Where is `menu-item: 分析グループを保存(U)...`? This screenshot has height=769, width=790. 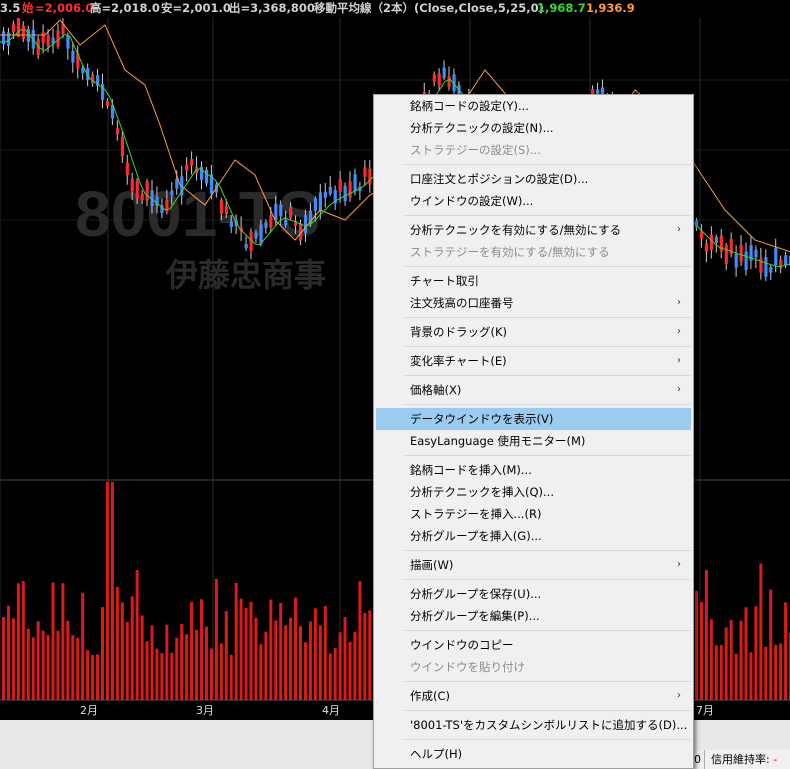
menu-item: 分析グループを保存(U)... is located at coordinates (533, 594).